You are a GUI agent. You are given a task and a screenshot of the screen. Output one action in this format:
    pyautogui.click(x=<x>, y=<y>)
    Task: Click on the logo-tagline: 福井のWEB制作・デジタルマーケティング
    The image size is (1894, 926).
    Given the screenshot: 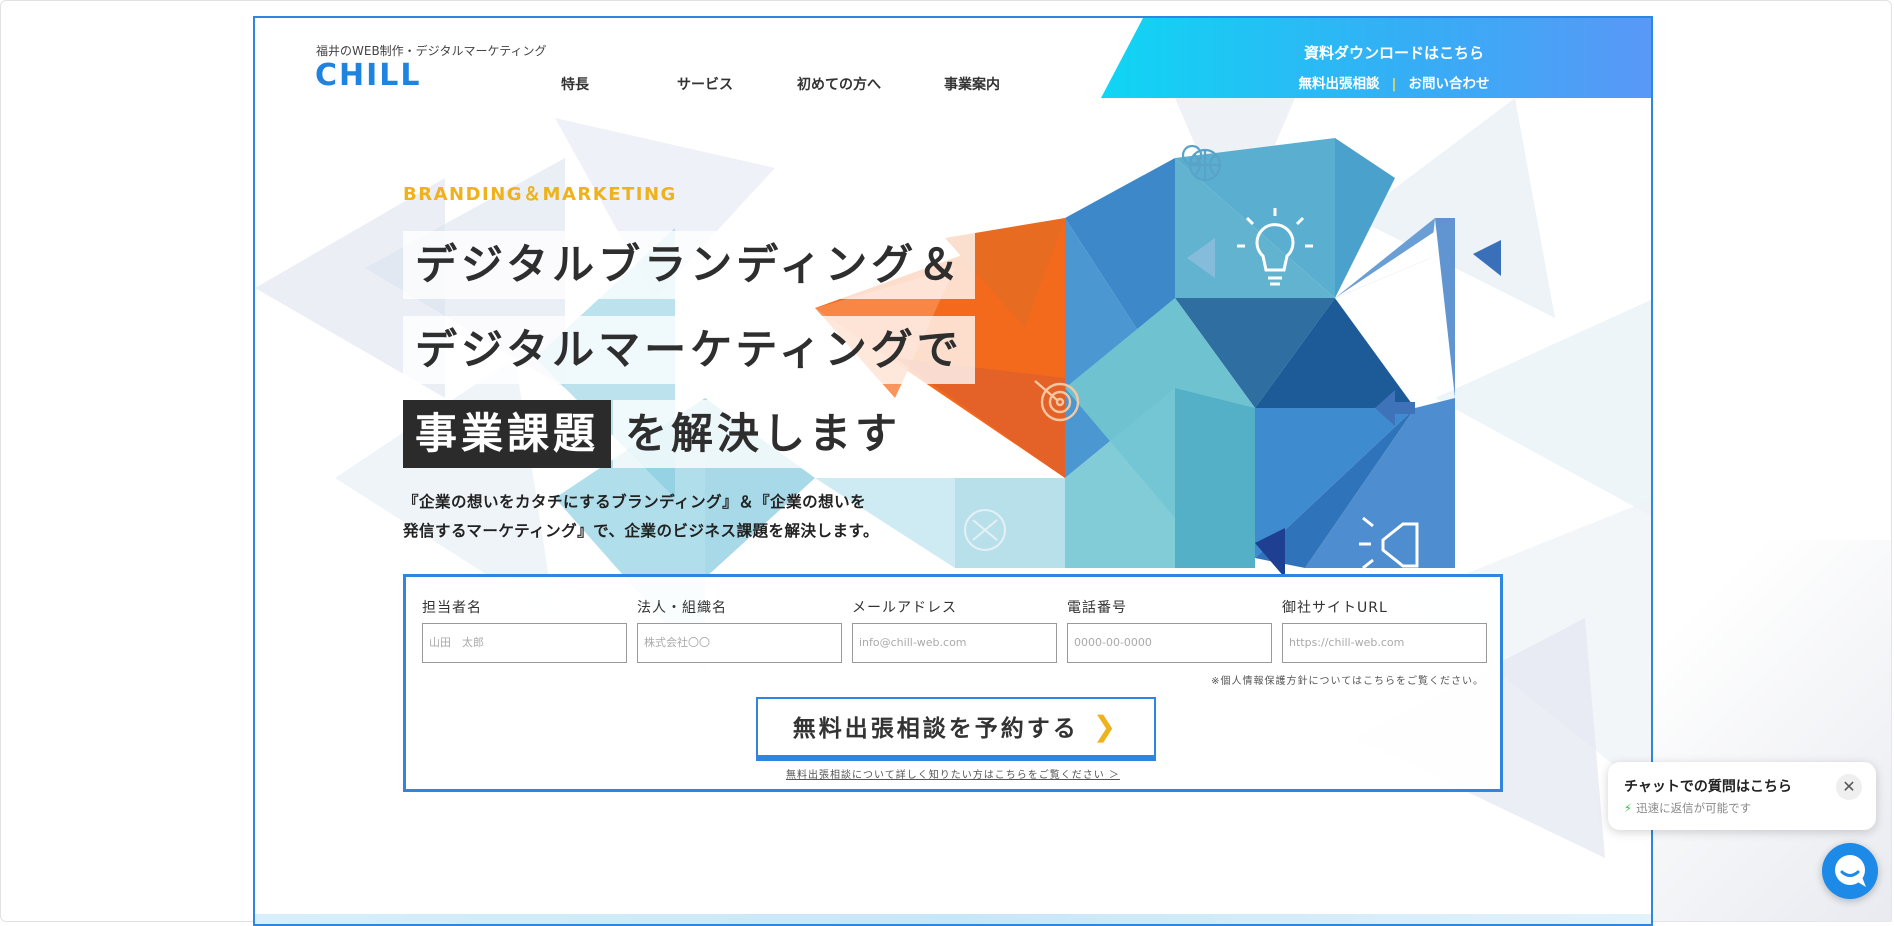 What is the action you would take?
    pyautogui.click(x=431, y=51)
    